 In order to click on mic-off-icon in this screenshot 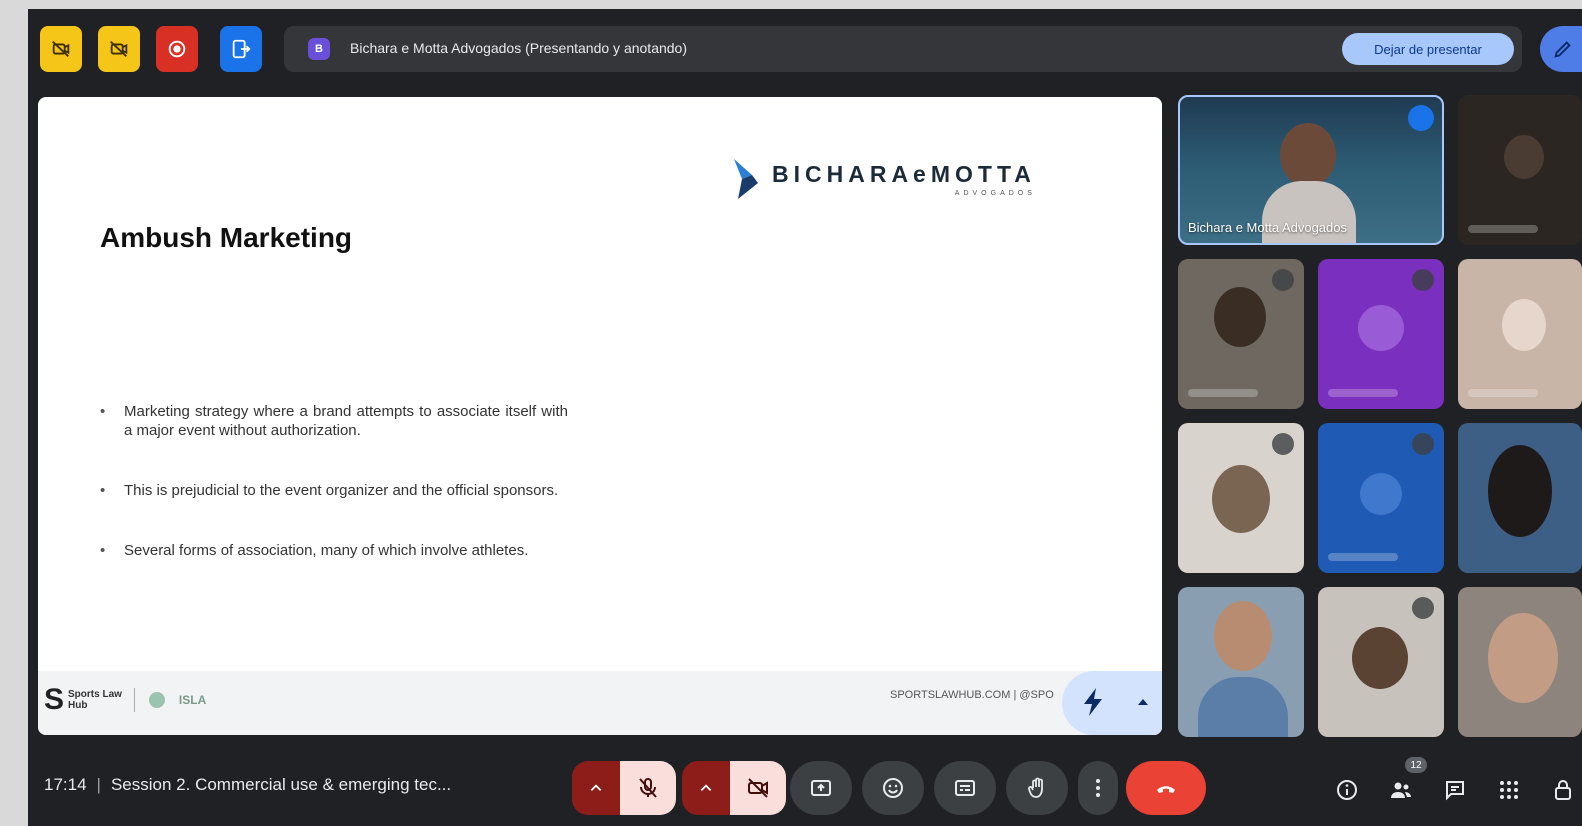, I will do `click(648, 788)`.